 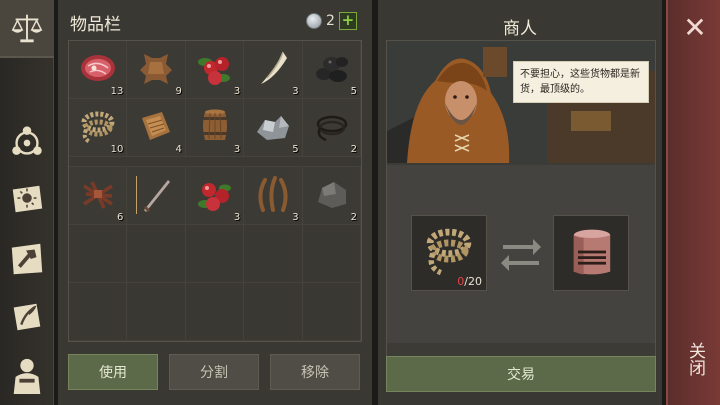 I want to click on raw-meat-icon, so click(x=98, y=68).